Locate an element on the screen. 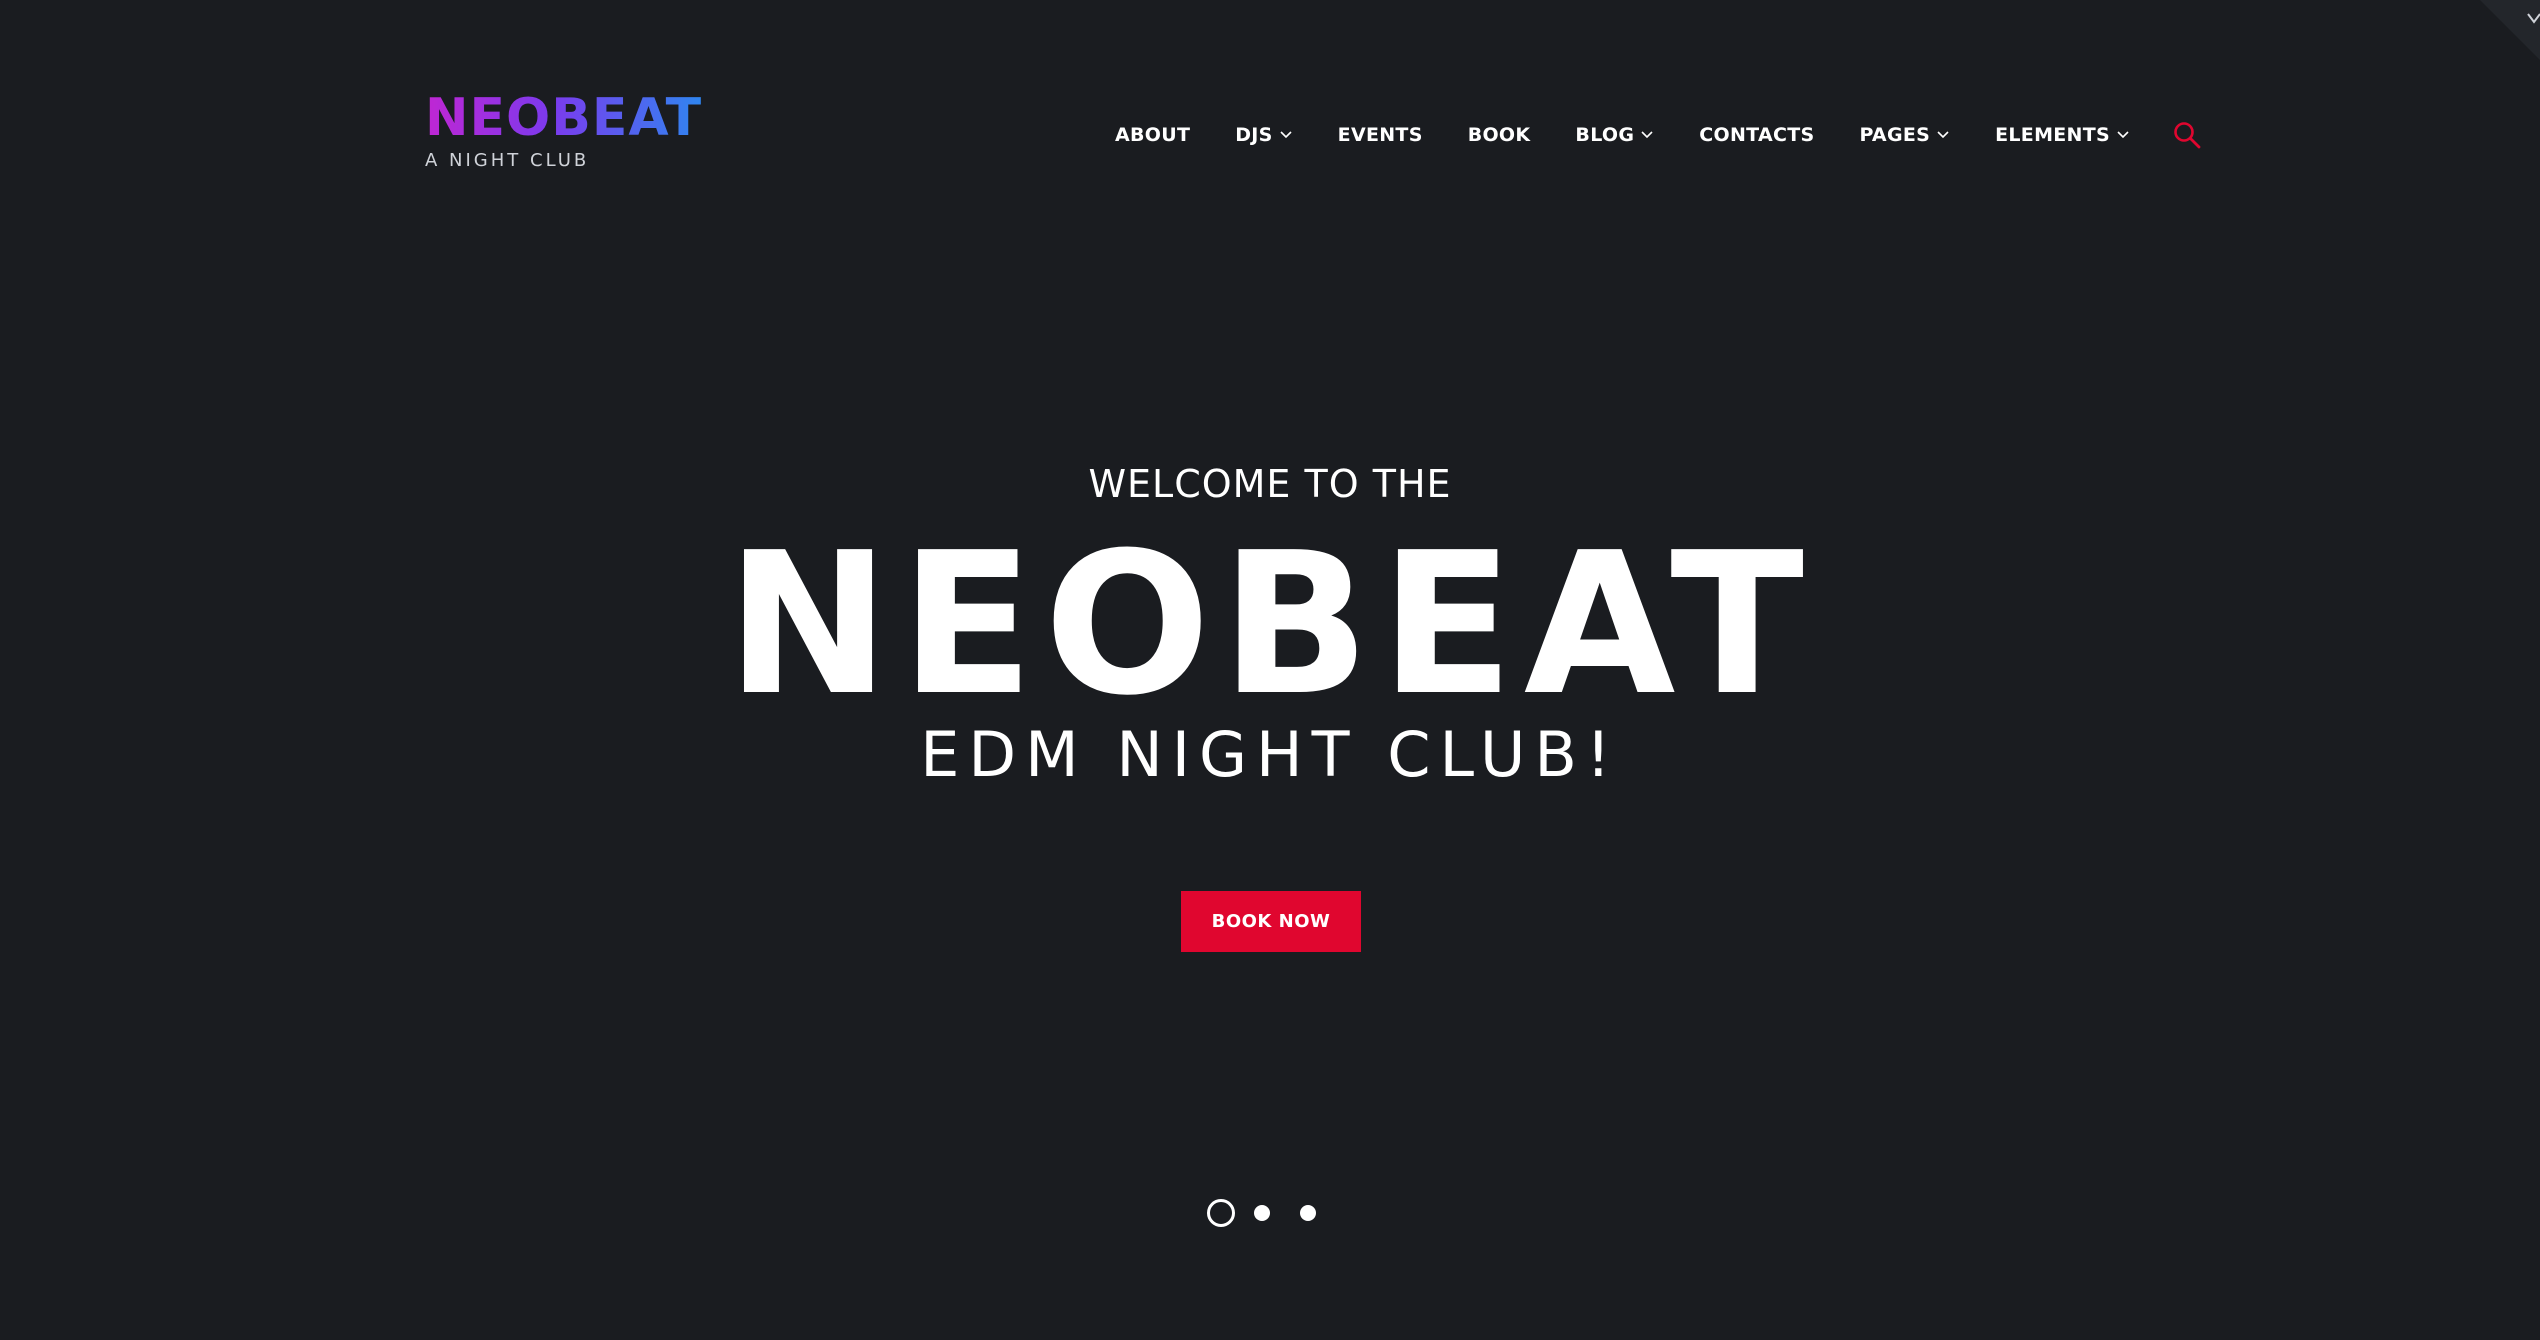  hero-title: NEOBEAT is located at coordinates (1270, 625).